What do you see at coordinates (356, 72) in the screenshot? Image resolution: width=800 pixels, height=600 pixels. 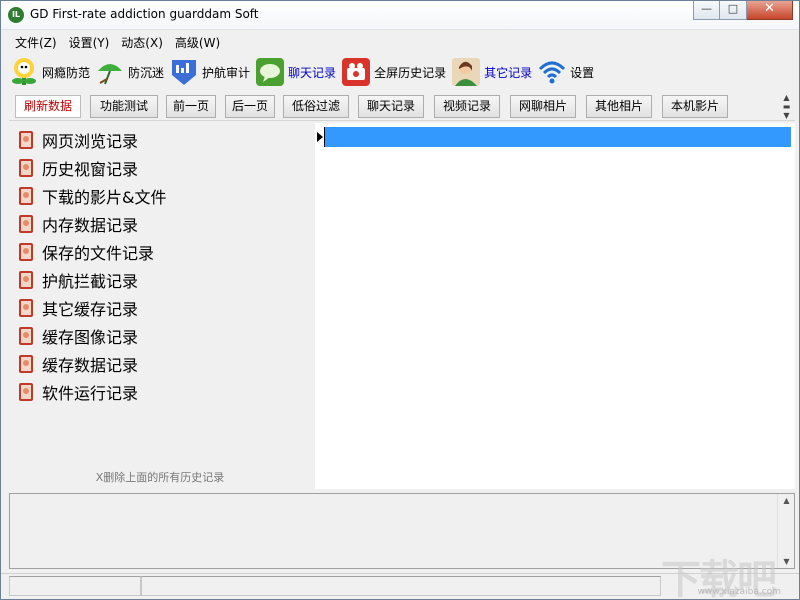 I see `camera-icon` at bounding box center [356, 72].